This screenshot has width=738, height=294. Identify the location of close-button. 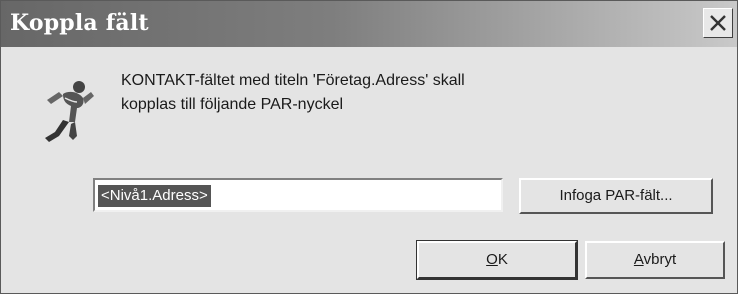
(718, 23).